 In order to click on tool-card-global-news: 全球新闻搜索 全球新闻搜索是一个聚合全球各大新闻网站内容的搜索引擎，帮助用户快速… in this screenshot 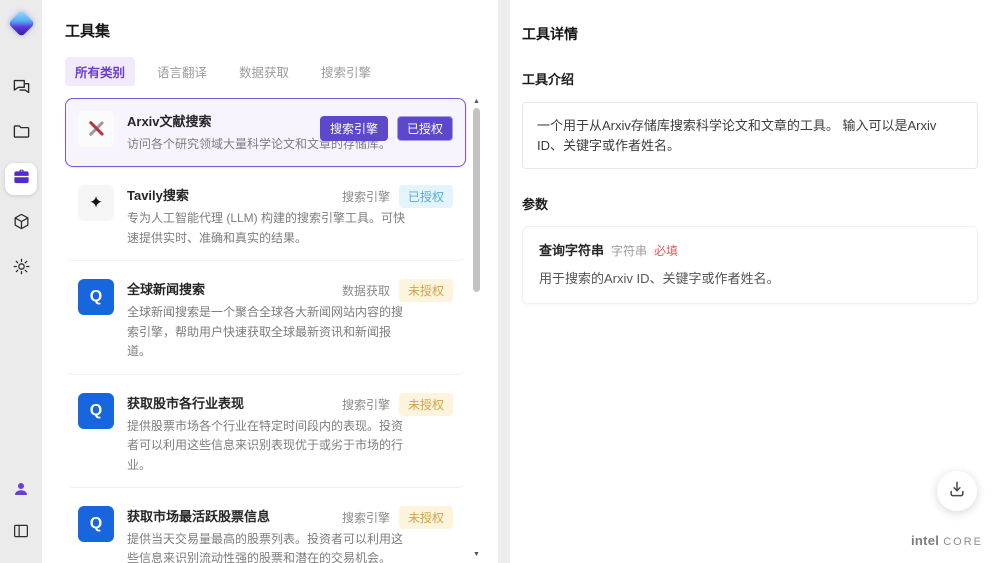, I will do `click(265, 320)`.